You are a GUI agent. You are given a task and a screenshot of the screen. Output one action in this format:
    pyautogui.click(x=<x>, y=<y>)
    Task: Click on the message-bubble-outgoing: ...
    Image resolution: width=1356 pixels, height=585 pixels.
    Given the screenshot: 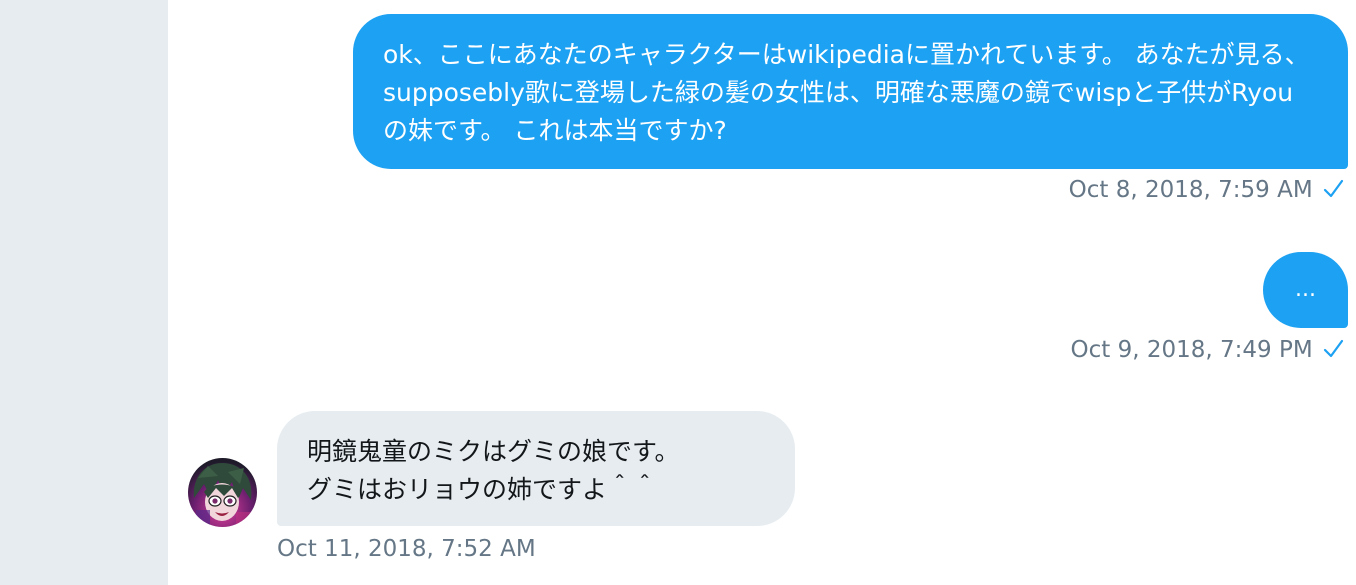 What is the action you would take?
    pyautogui.click(x=1305, y=290)
    